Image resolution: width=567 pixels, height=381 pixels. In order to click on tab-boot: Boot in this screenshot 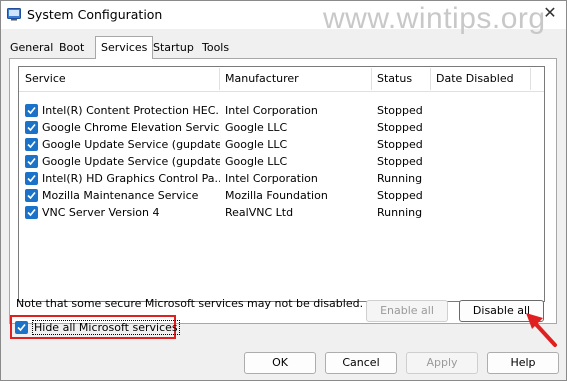, I will do `click(71, 48)`.